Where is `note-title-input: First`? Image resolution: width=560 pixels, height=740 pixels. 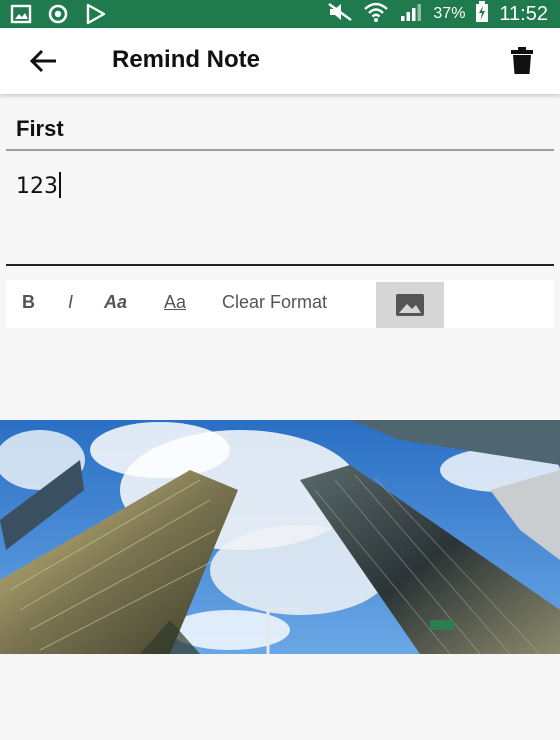 note-title-input: First is located at coordinates (40, 129).